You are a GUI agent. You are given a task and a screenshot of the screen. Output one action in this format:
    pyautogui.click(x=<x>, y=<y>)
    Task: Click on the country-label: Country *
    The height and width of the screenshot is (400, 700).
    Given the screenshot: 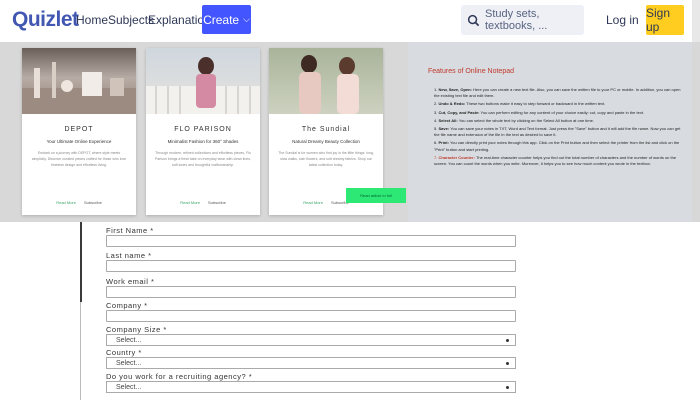 What is the action you would take?
    pyautogui.click(x=124, y=352)
    